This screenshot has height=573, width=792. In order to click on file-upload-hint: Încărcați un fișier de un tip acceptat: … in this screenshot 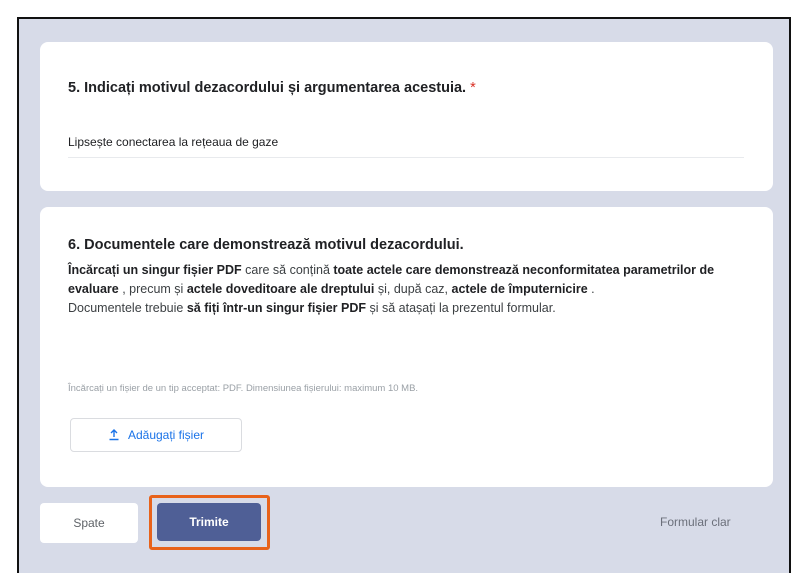, I will do `click(243, 388)`.